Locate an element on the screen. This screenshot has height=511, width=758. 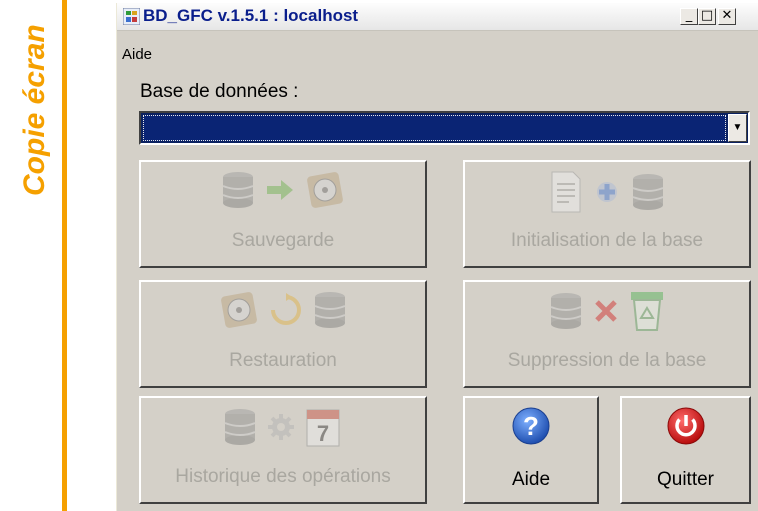
side-caption-text: Copie écran is located at coordinates (34, 110).